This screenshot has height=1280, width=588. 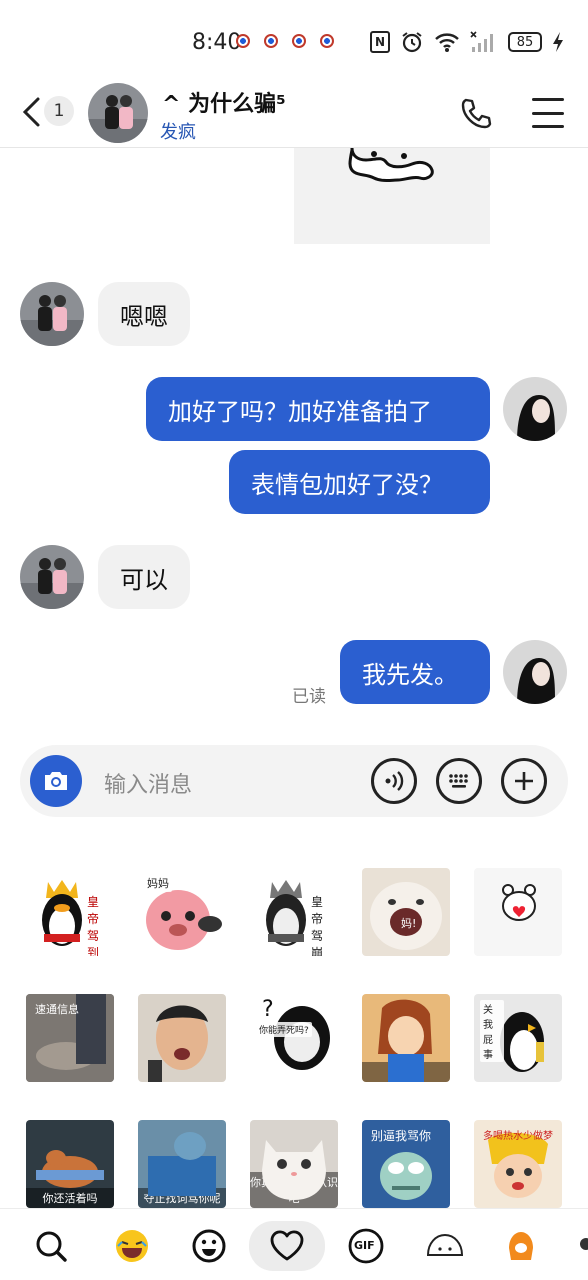 What do you see at coordinates (409, 923) in the screenshot?
I see `sticker-caption: 妈!` at bounding box center [409, 923].